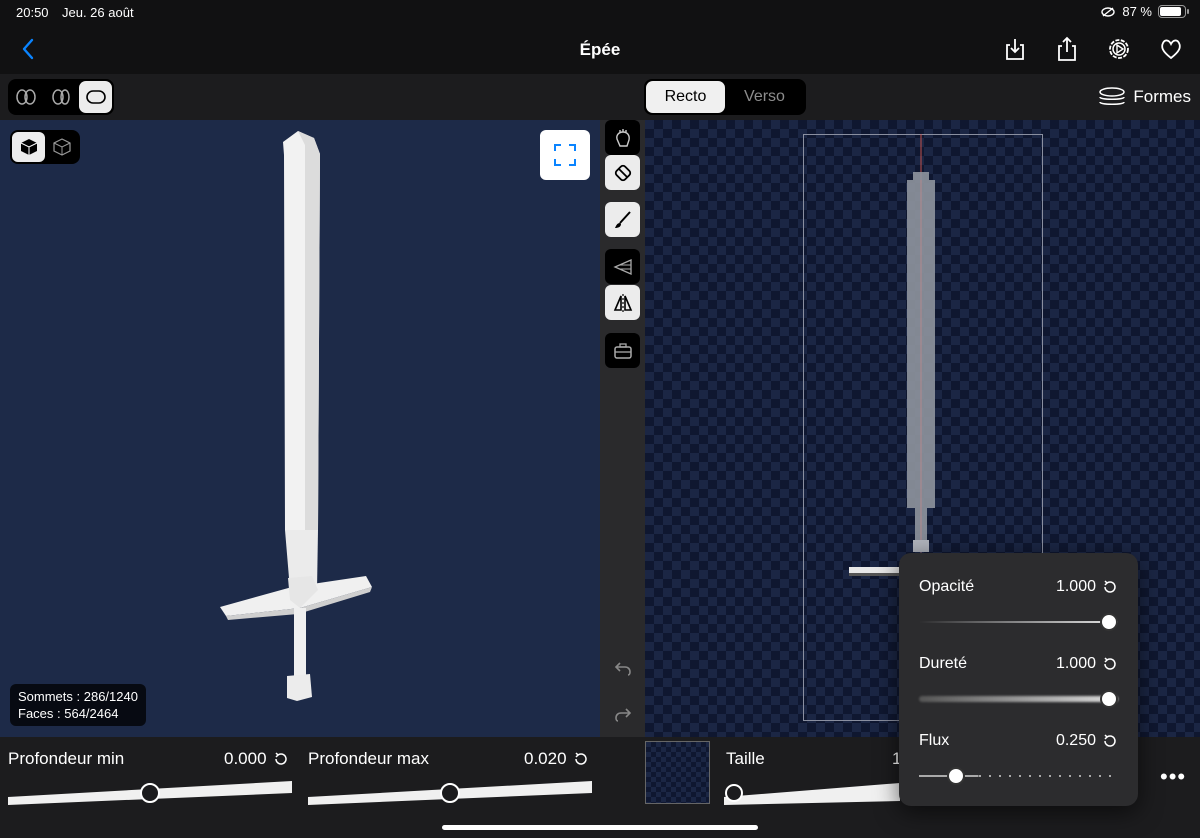  Describe the element at coordinates (956, 776) in the screenshot. I see `flow-knob` at that location.